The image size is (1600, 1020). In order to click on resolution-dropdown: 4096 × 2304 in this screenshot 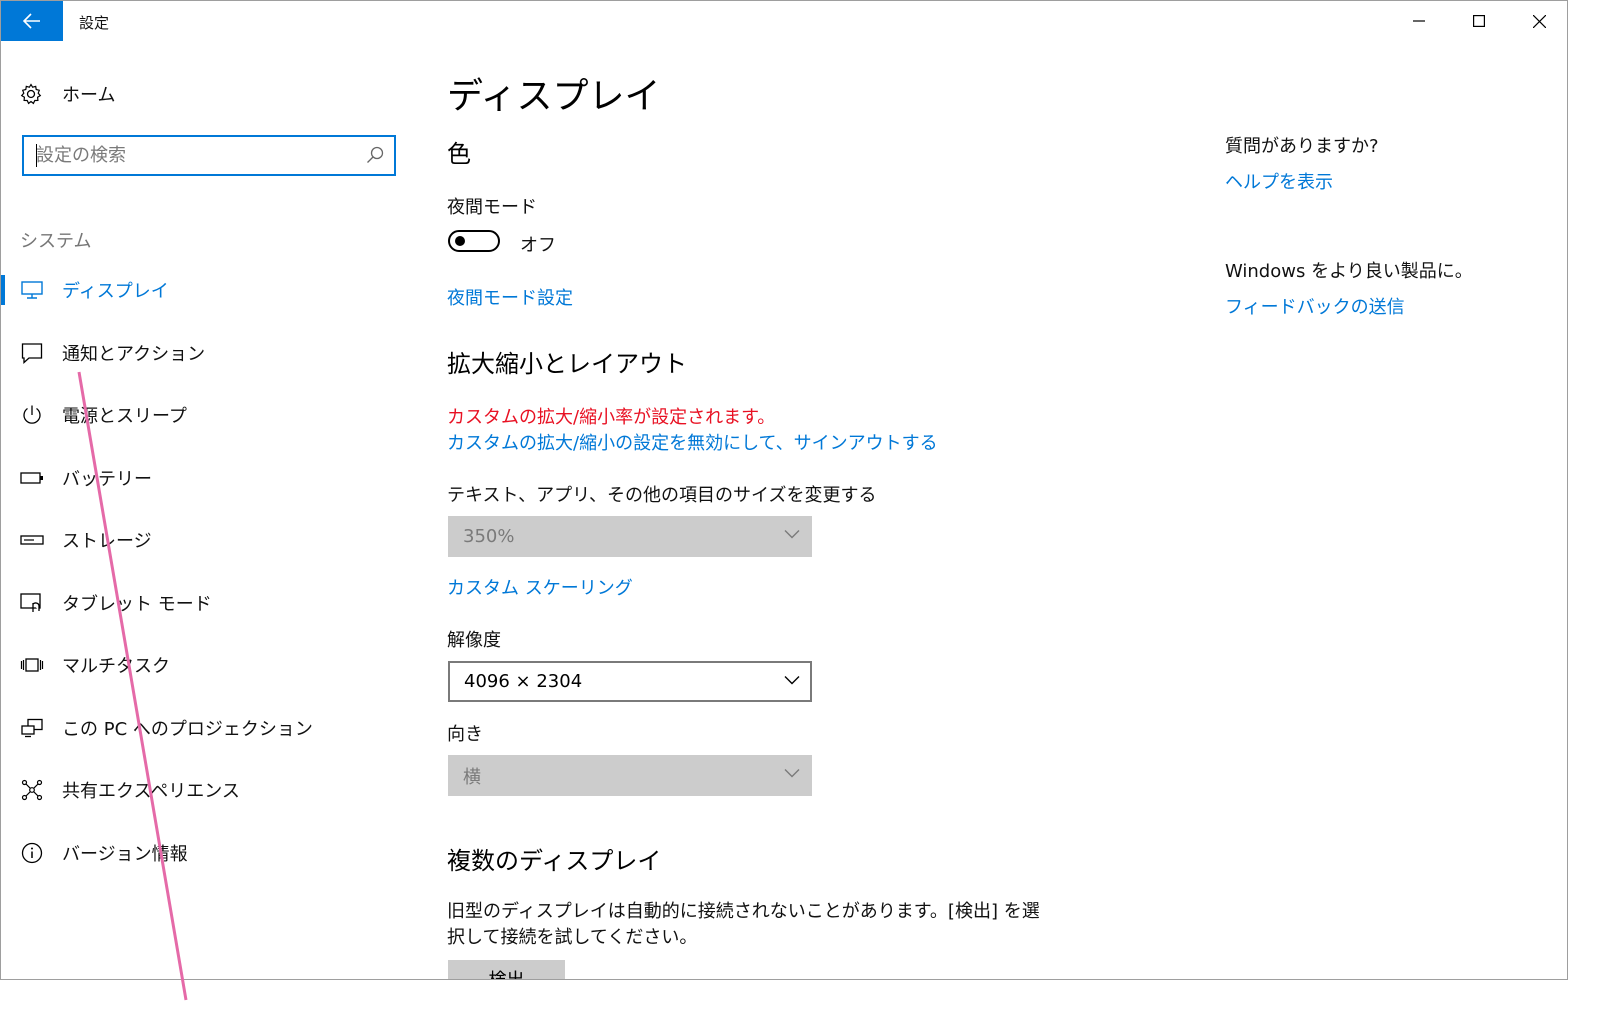, I will do `click(630, 681)`.